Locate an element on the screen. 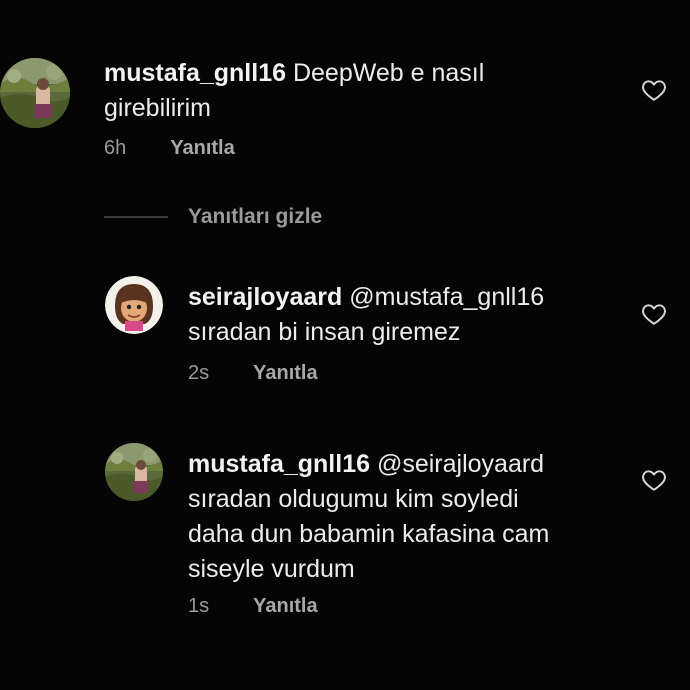 Image resolution: width=690 pixels, height=690 pixels. hide-replies-button: Yanıtları gizle is located at coordinates (255, 217).